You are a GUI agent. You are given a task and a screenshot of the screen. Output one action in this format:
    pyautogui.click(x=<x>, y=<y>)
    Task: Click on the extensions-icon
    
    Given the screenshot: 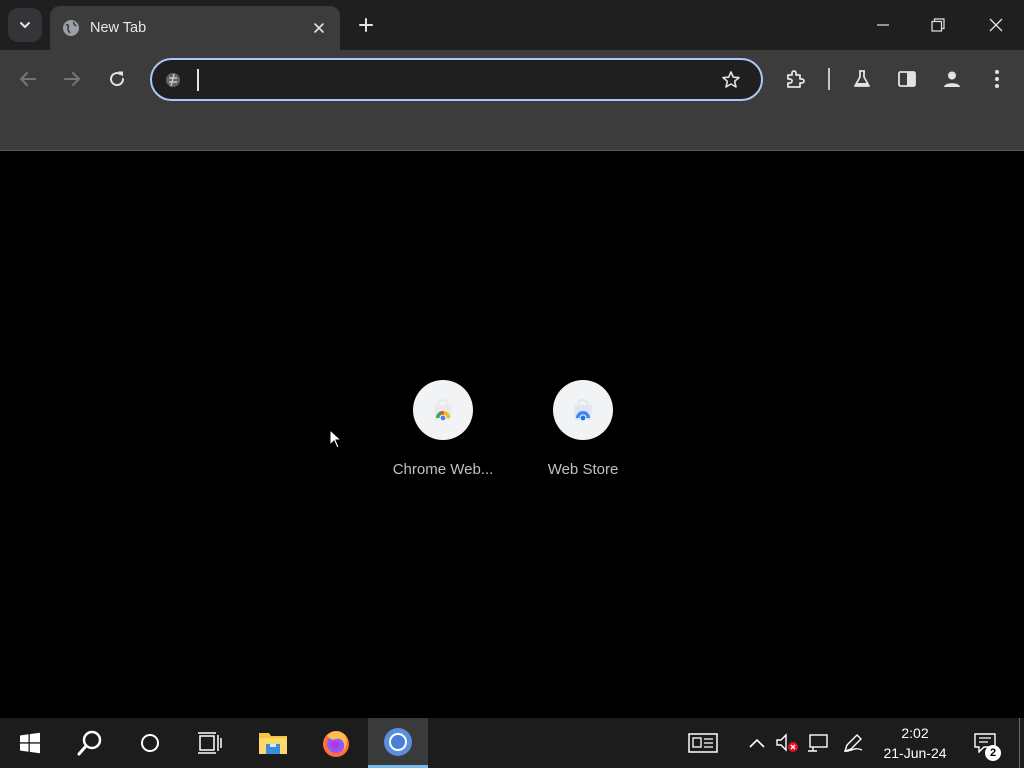 What is the action you would take?
    pyautogui.click(x=796, y=79)
    